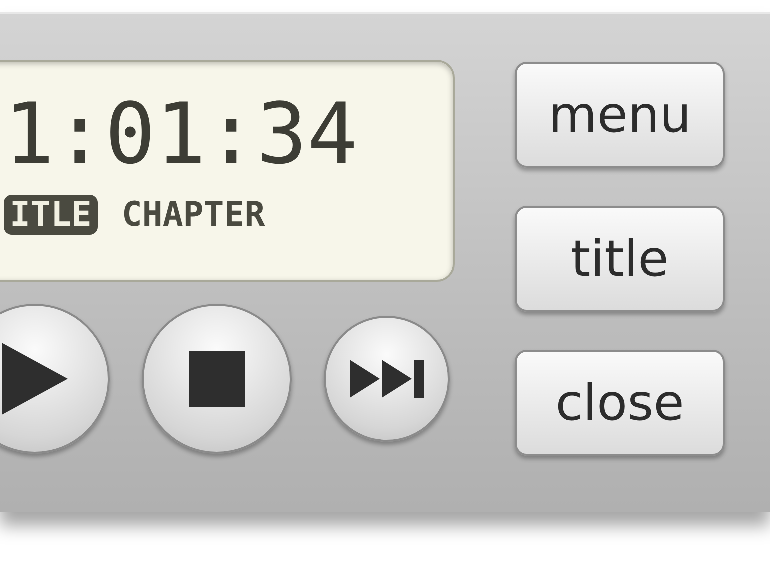 This screenshot has width=770, height=578. I want to click on time-readout: 1:01:34, so click(181, 134).